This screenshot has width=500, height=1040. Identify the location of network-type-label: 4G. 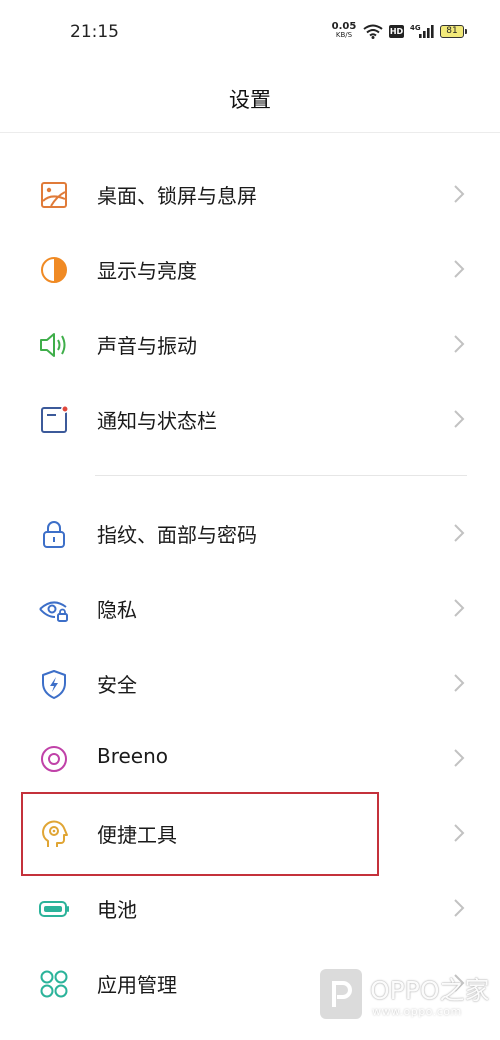
(415, 28).